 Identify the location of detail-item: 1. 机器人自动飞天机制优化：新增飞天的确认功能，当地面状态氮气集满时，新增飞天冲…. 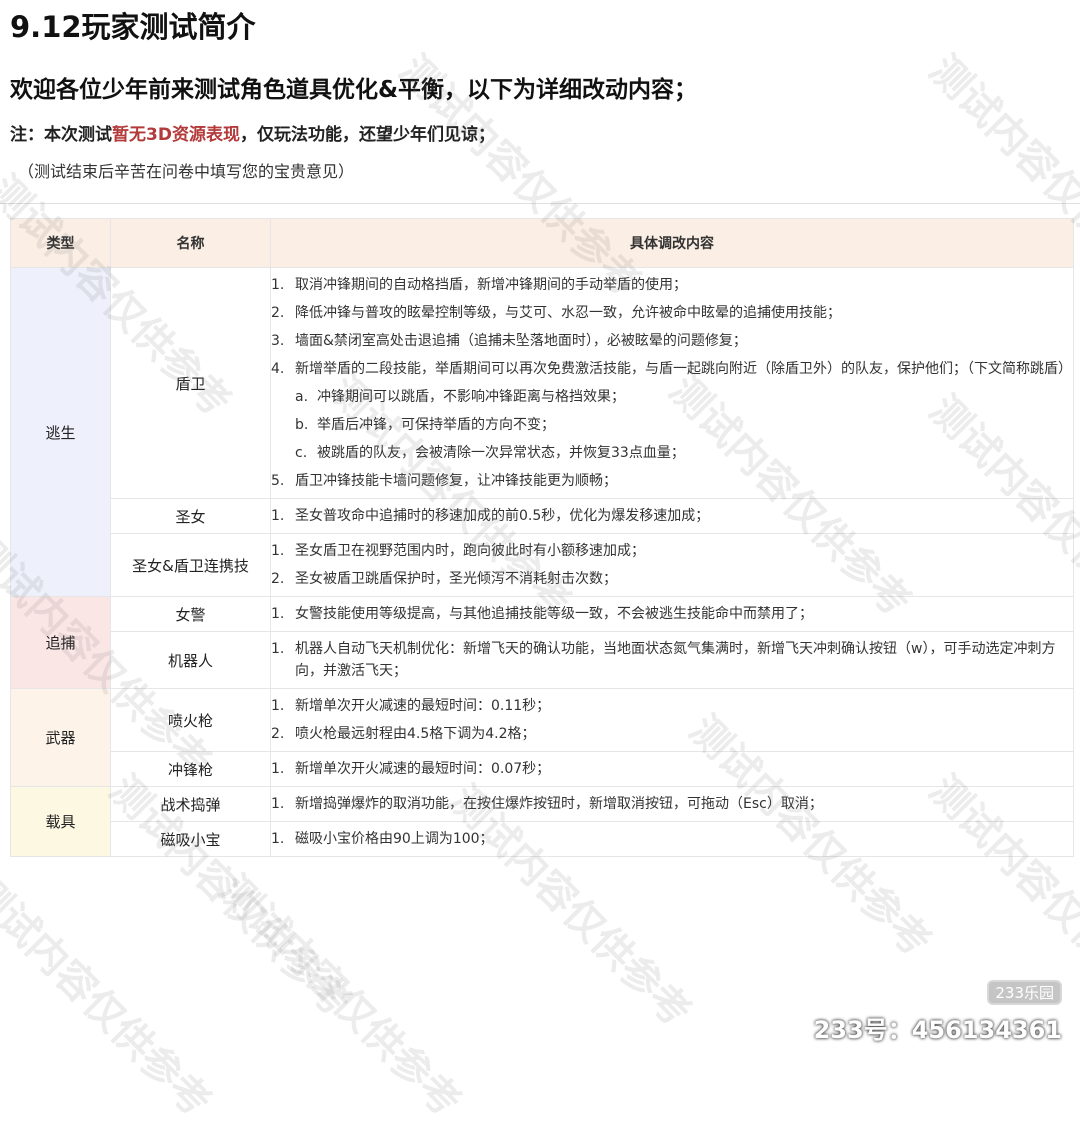
(672, 660).